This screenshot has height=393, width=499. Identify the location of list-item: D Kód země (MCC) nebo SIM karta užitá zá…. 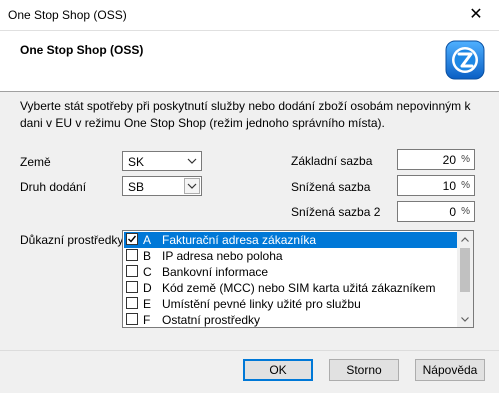
(290, 288).